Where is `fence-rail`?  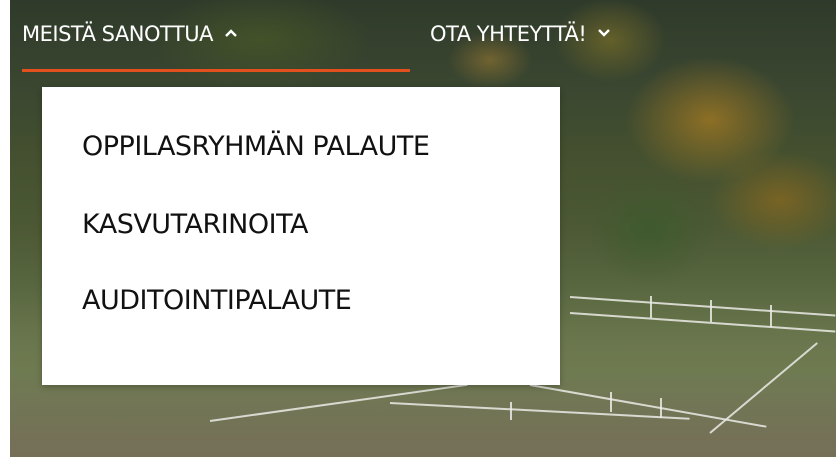
fence-rail is located at coordinates (702, 306).